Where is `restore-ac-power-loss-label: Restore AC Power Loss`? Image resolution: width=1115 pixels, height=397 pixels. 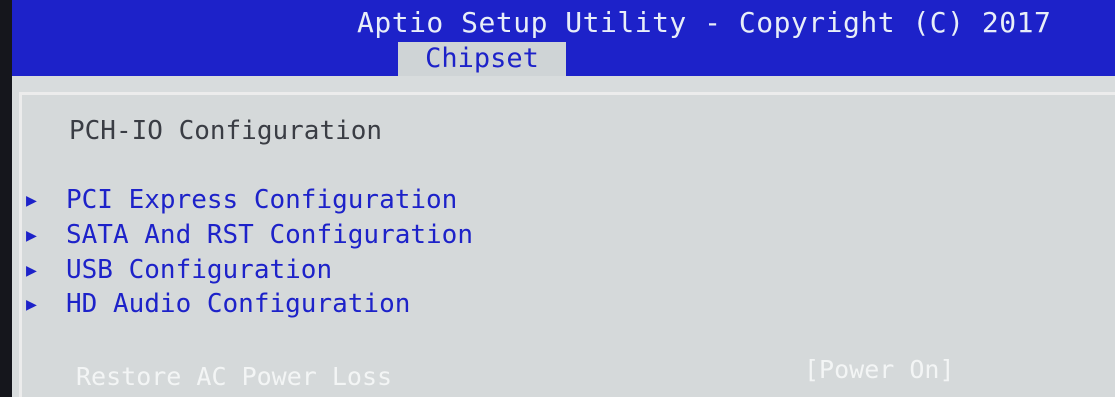 restore-ac-power-loss-label: Restore AC Power Loss is located at coordinates (234, 376).